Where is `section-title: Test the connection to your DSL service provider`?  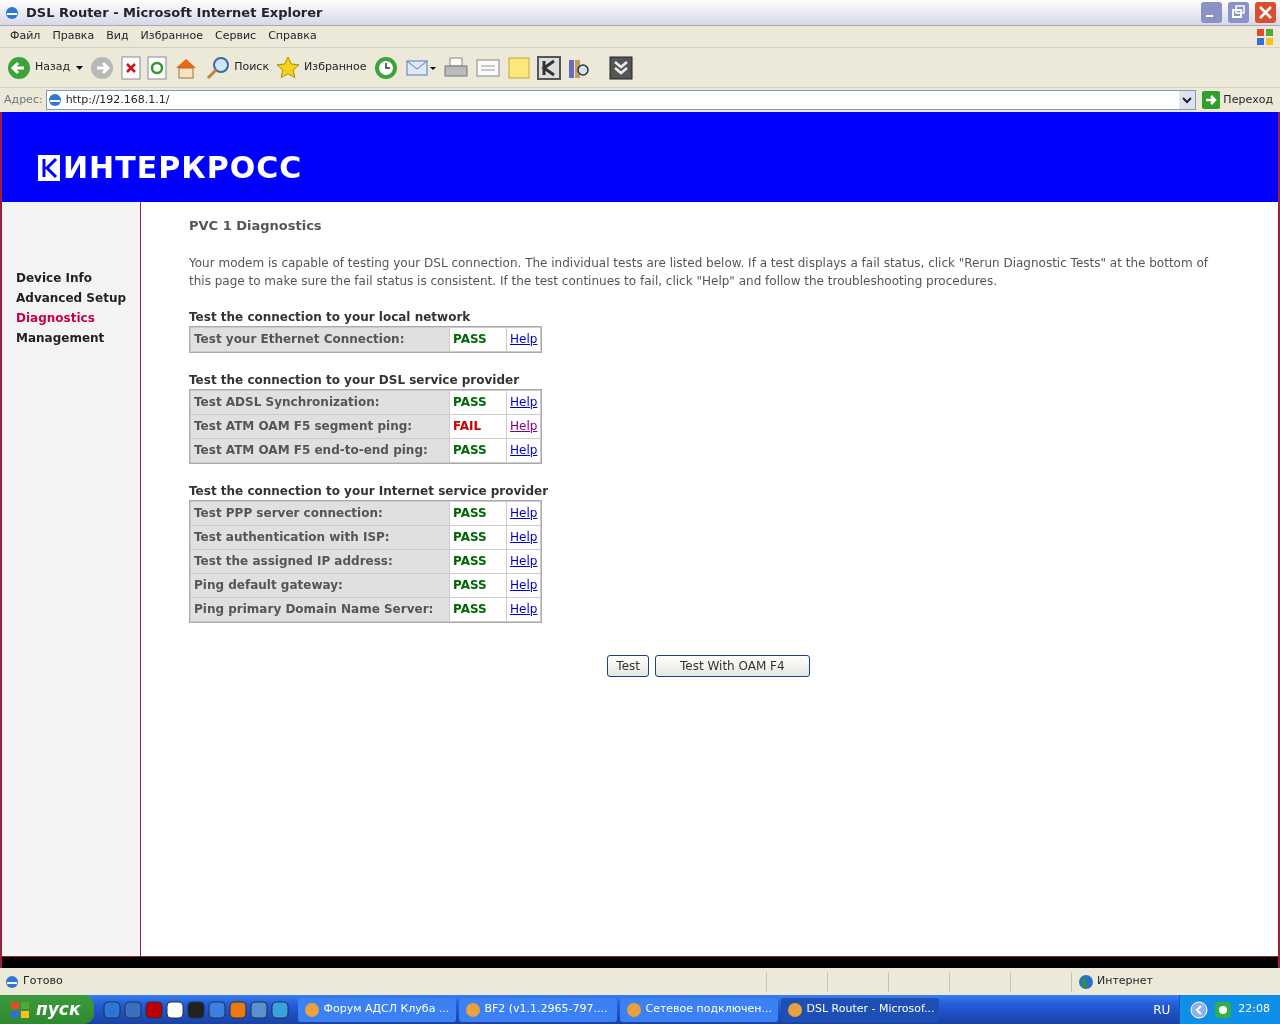
section-title: Test the connection to your DSL service provider is located at coordinates (355, 380).